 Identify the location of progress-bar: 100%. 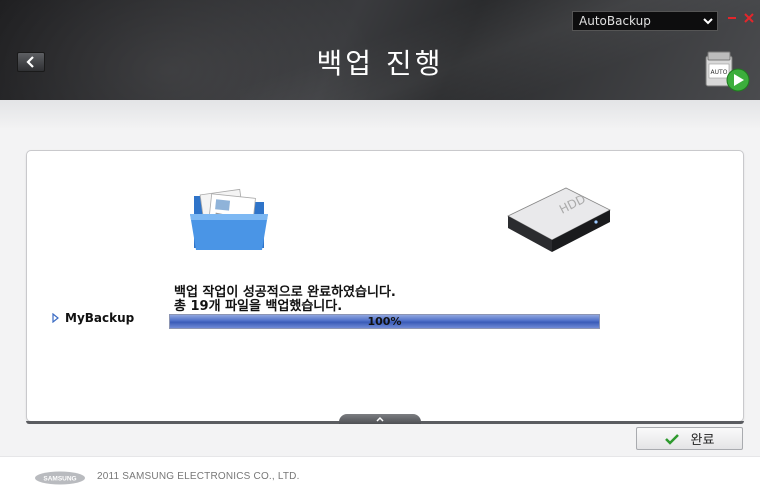
(384, 321).